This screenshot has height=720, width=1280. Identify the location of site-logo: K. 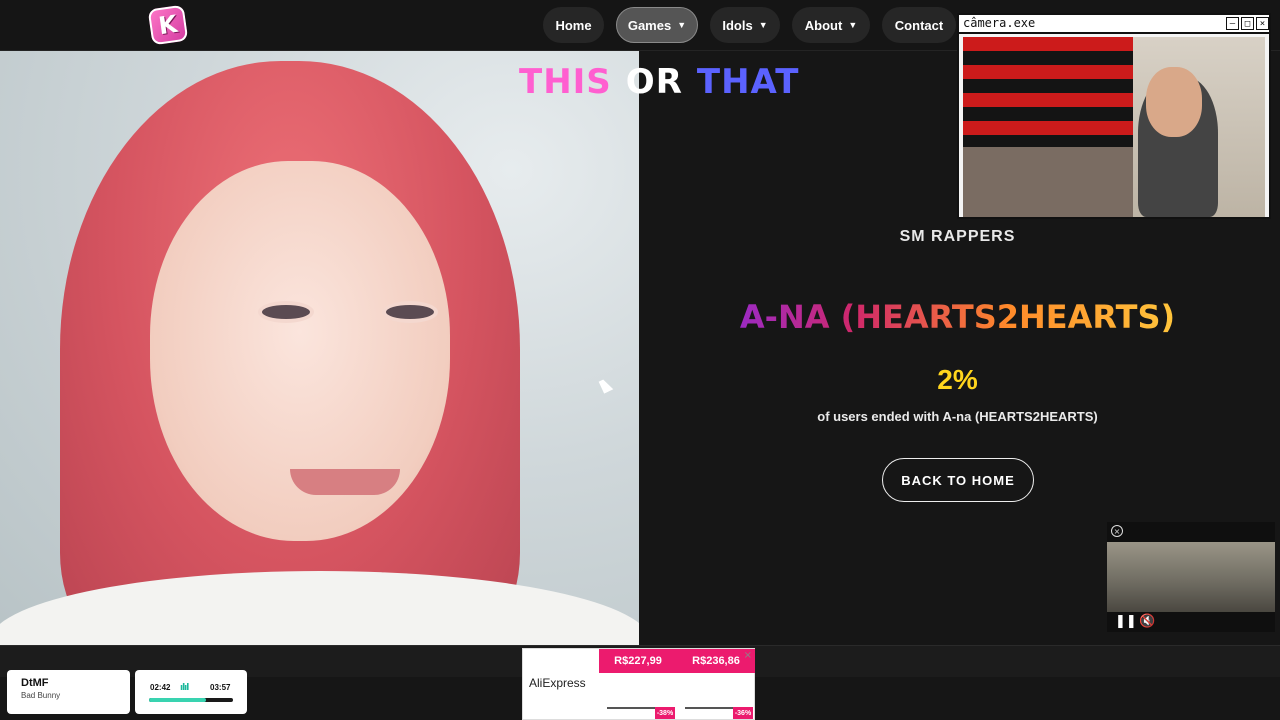
(168, 25).